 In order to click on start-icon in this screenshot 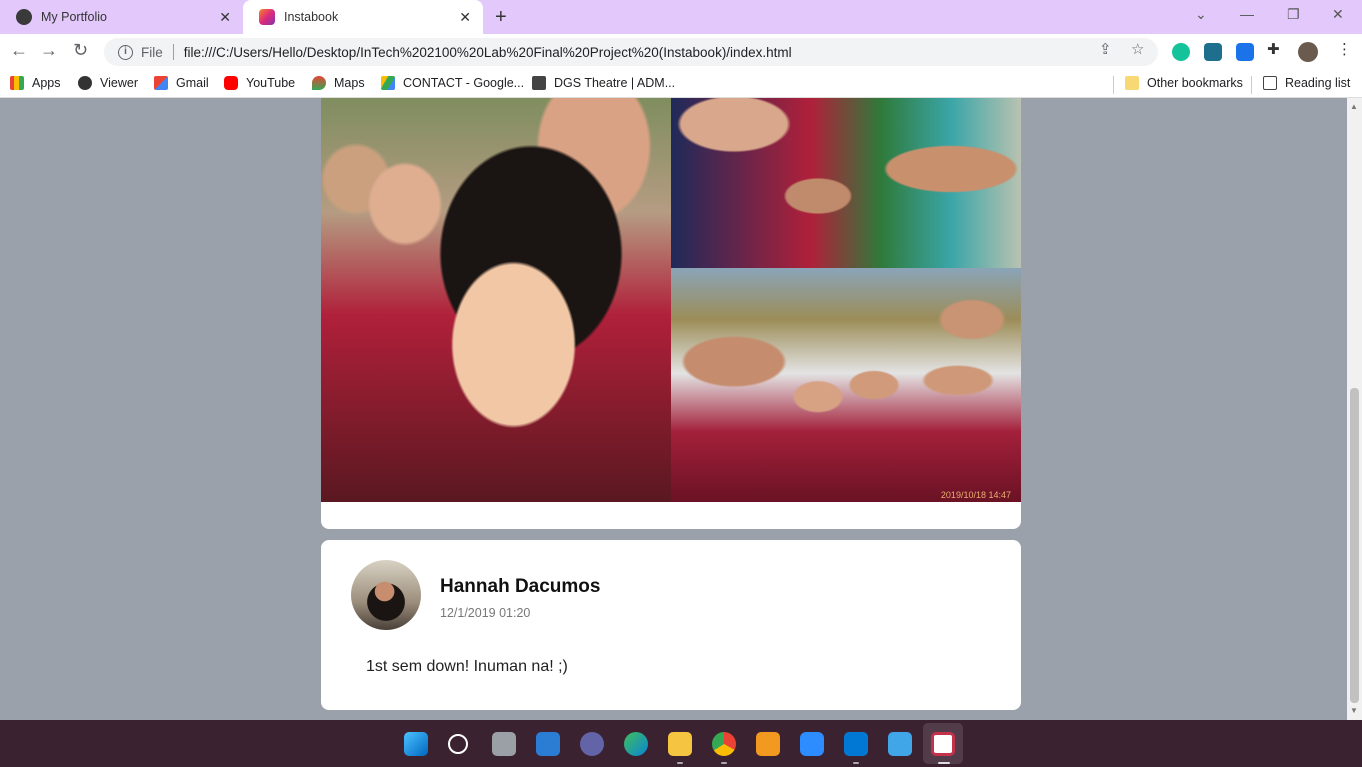, I will do `click(416, 744)`.